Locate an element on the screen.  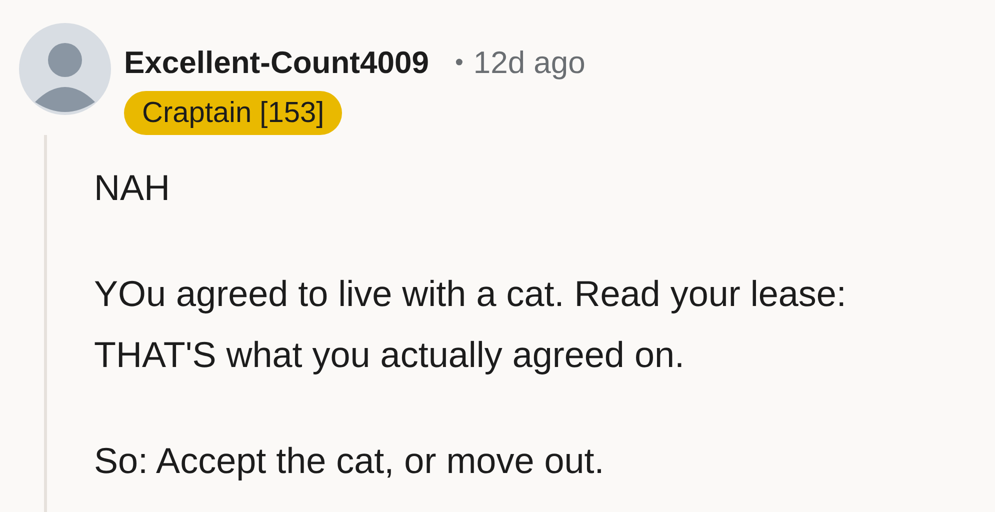
avatar is located at coordinates (65, 69).